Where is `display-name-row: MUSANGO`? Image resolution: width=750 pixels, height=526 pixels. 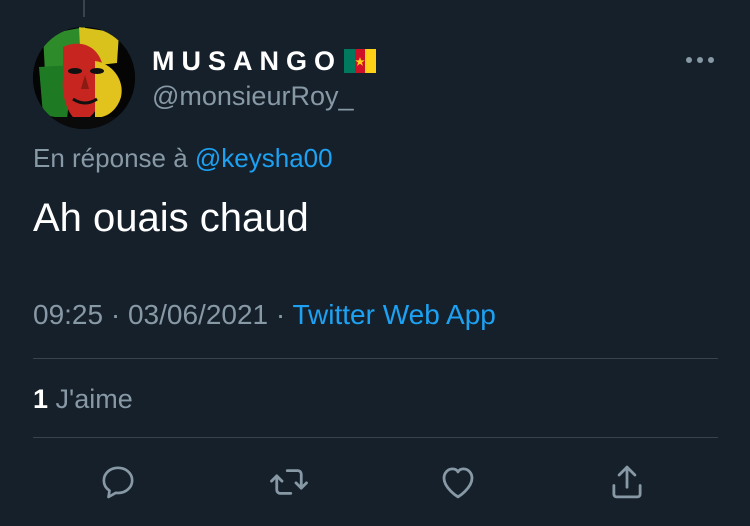
display-name-row: MUSANGO is located at coordinates (264, 61).